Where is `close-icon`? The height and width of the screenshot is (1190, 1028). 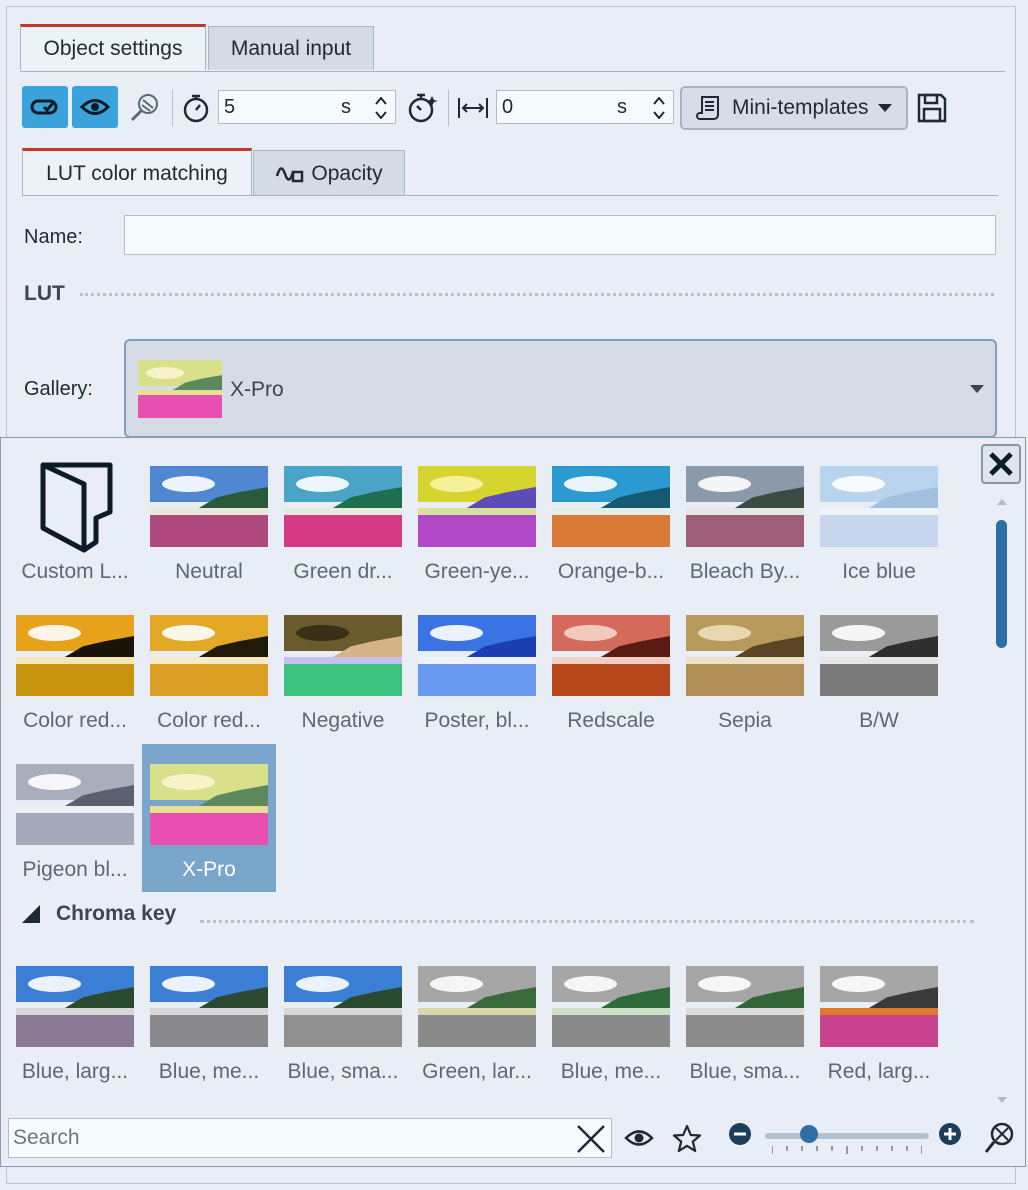
close-icon is located at coordinates (1001, 464).